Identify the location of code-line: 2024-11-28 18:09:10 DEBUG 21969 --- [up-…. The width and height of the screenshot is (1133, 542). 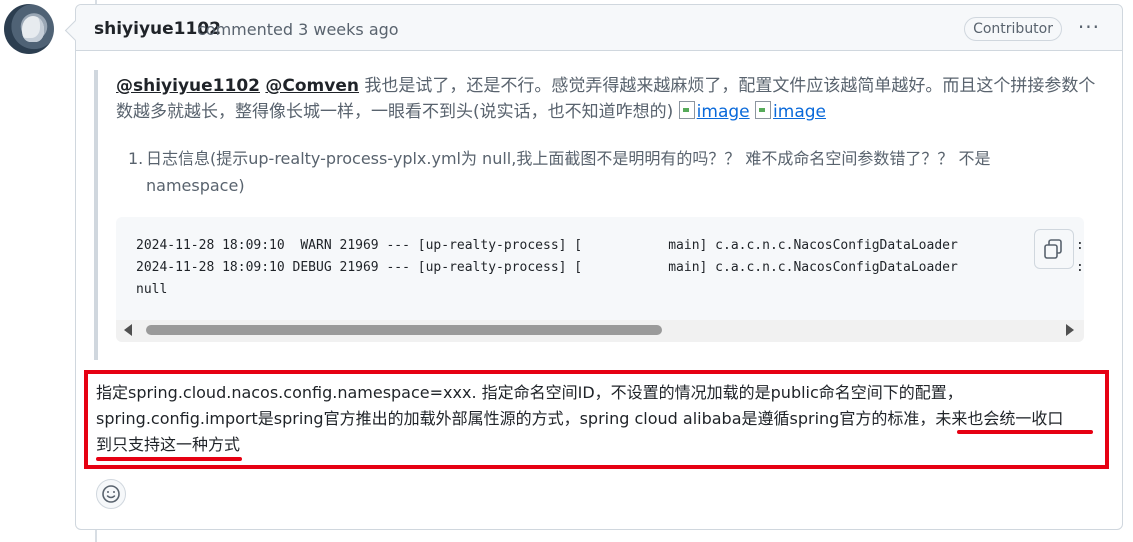
(547, 267).